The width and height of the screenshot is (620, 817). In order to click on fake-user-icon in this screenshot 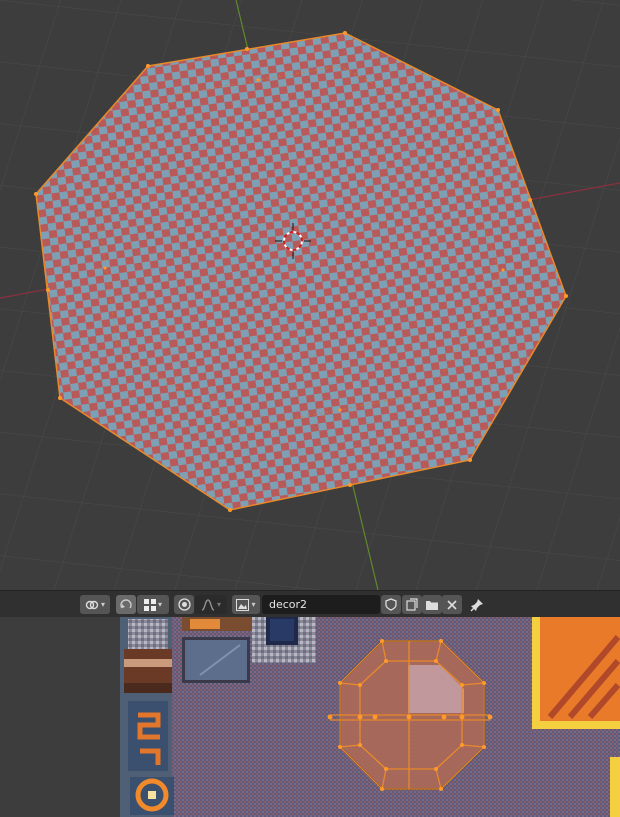, I will do `click(391, 604)`.